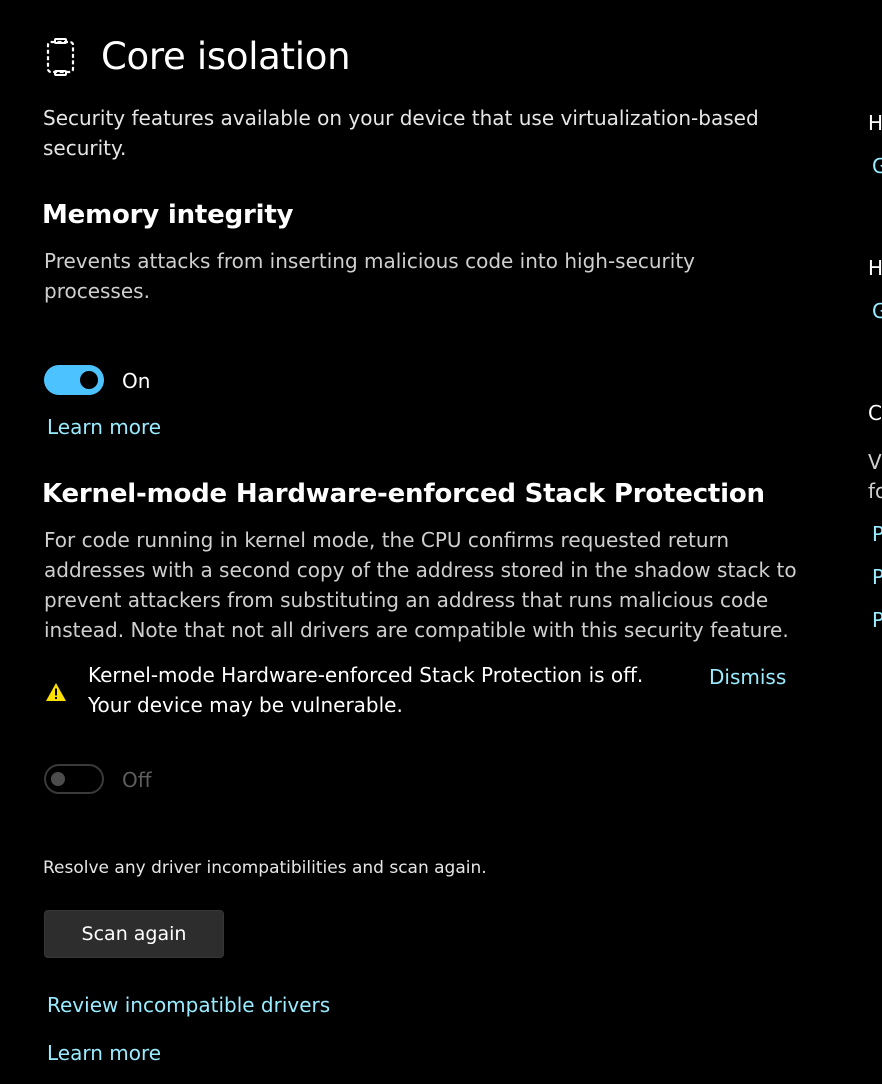 The width and height of the screenshot is (882, 1084). What do you see at coordinates (168, 215) in the screenshot?
I see `memory-integrity-title: Memory integrity` at bounding box center [168, 215].